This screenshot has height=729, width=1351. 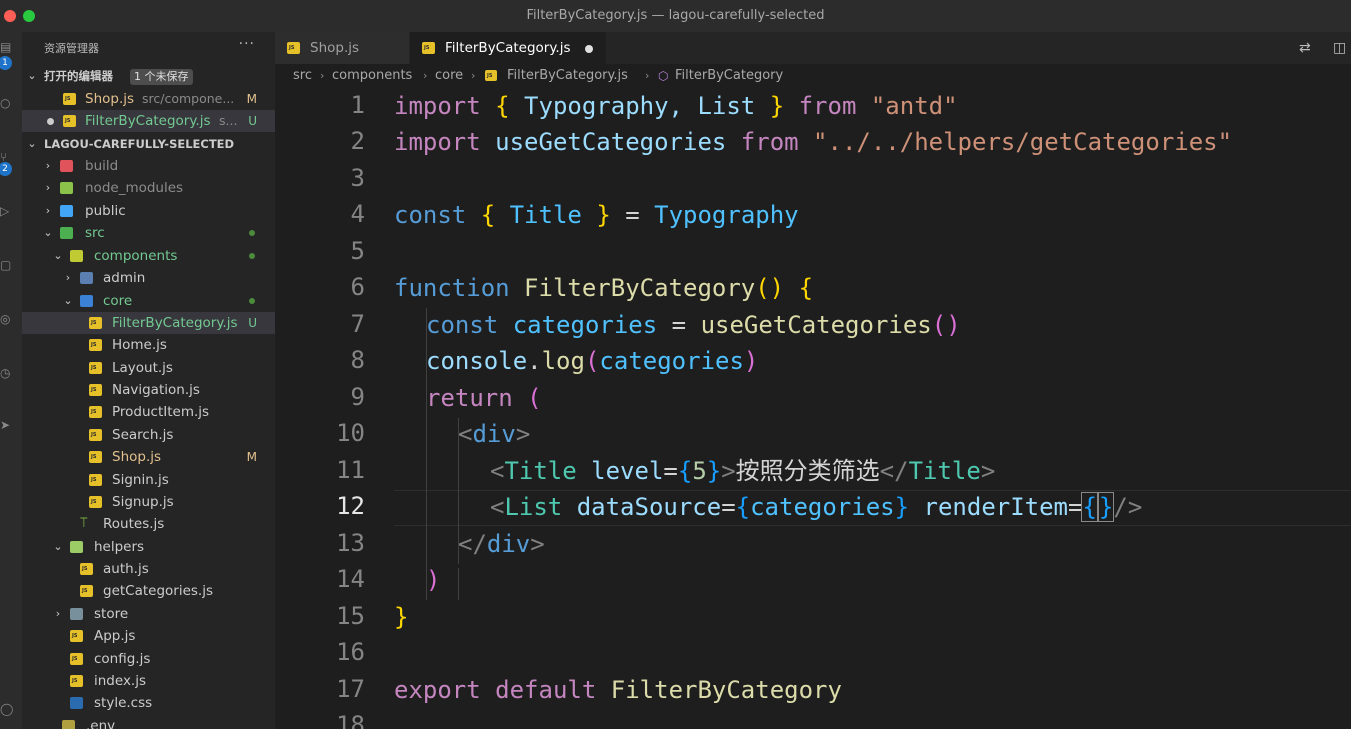 I want to click on split-editor-icon: ◫, so click(x=1341, y=48).